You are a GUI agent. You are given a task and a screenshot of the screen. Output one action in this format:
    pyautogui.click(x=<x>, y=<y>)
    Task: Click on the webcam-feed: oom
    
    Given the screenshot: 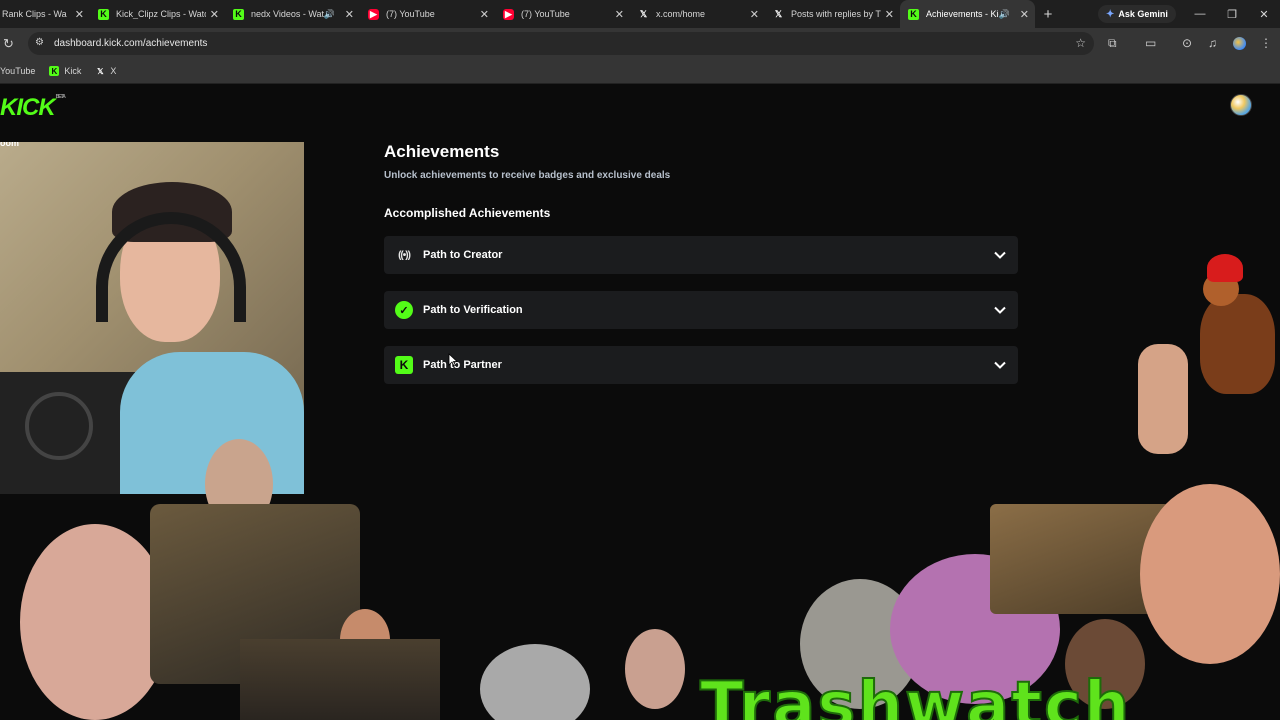 What is the action you would take?
    pyautogui.click(x=152, y=318)
    